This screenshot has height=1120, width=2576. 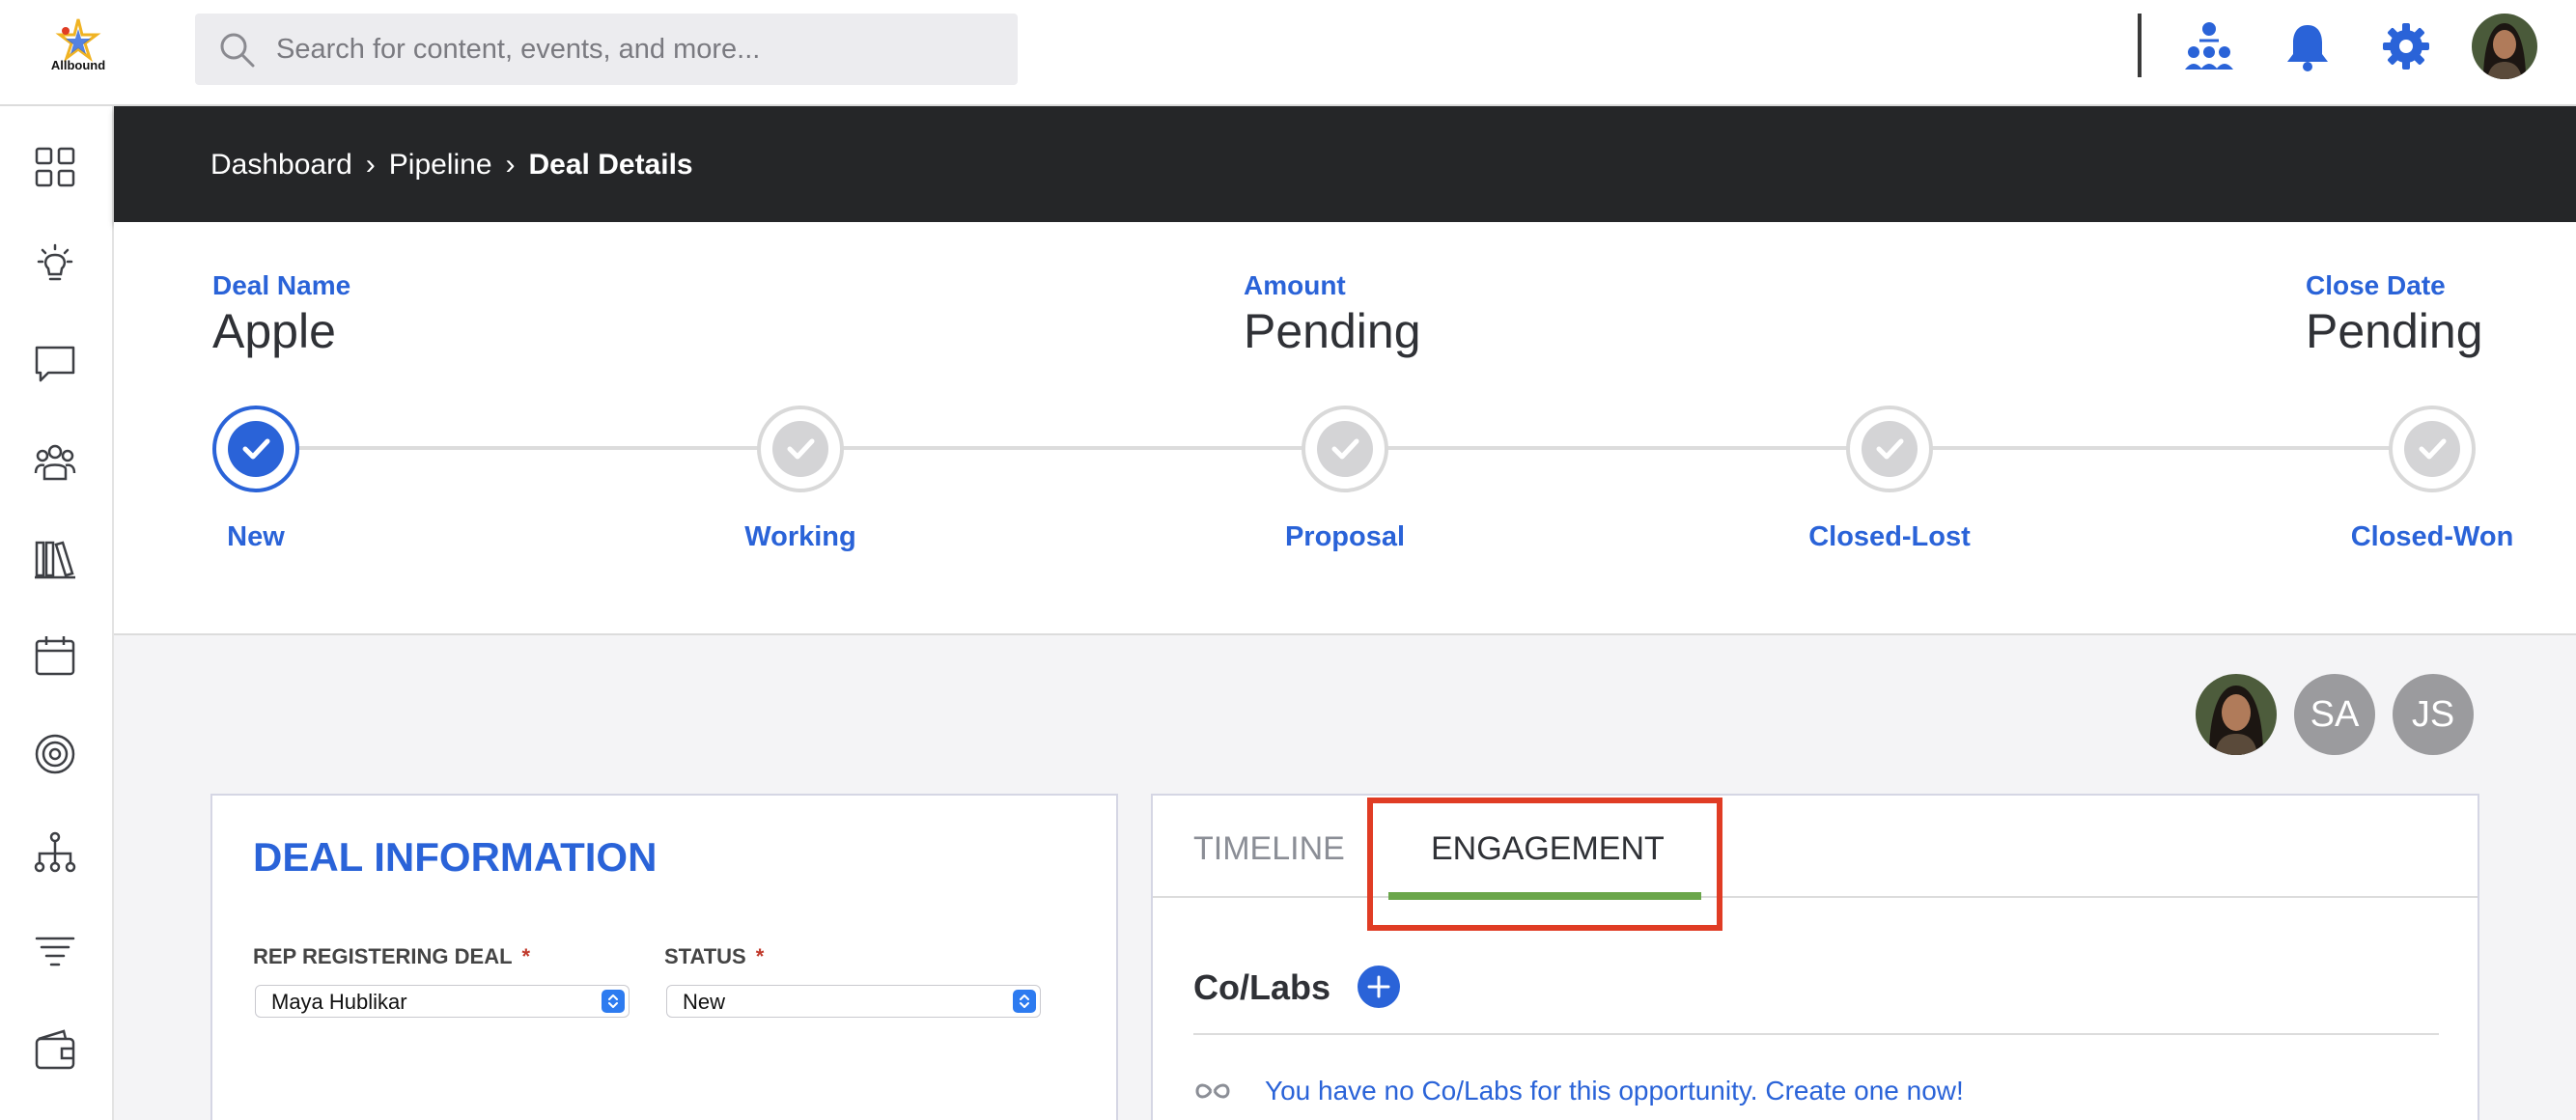 I want to click on status-select-value: New, so click(x=705, y=1002).